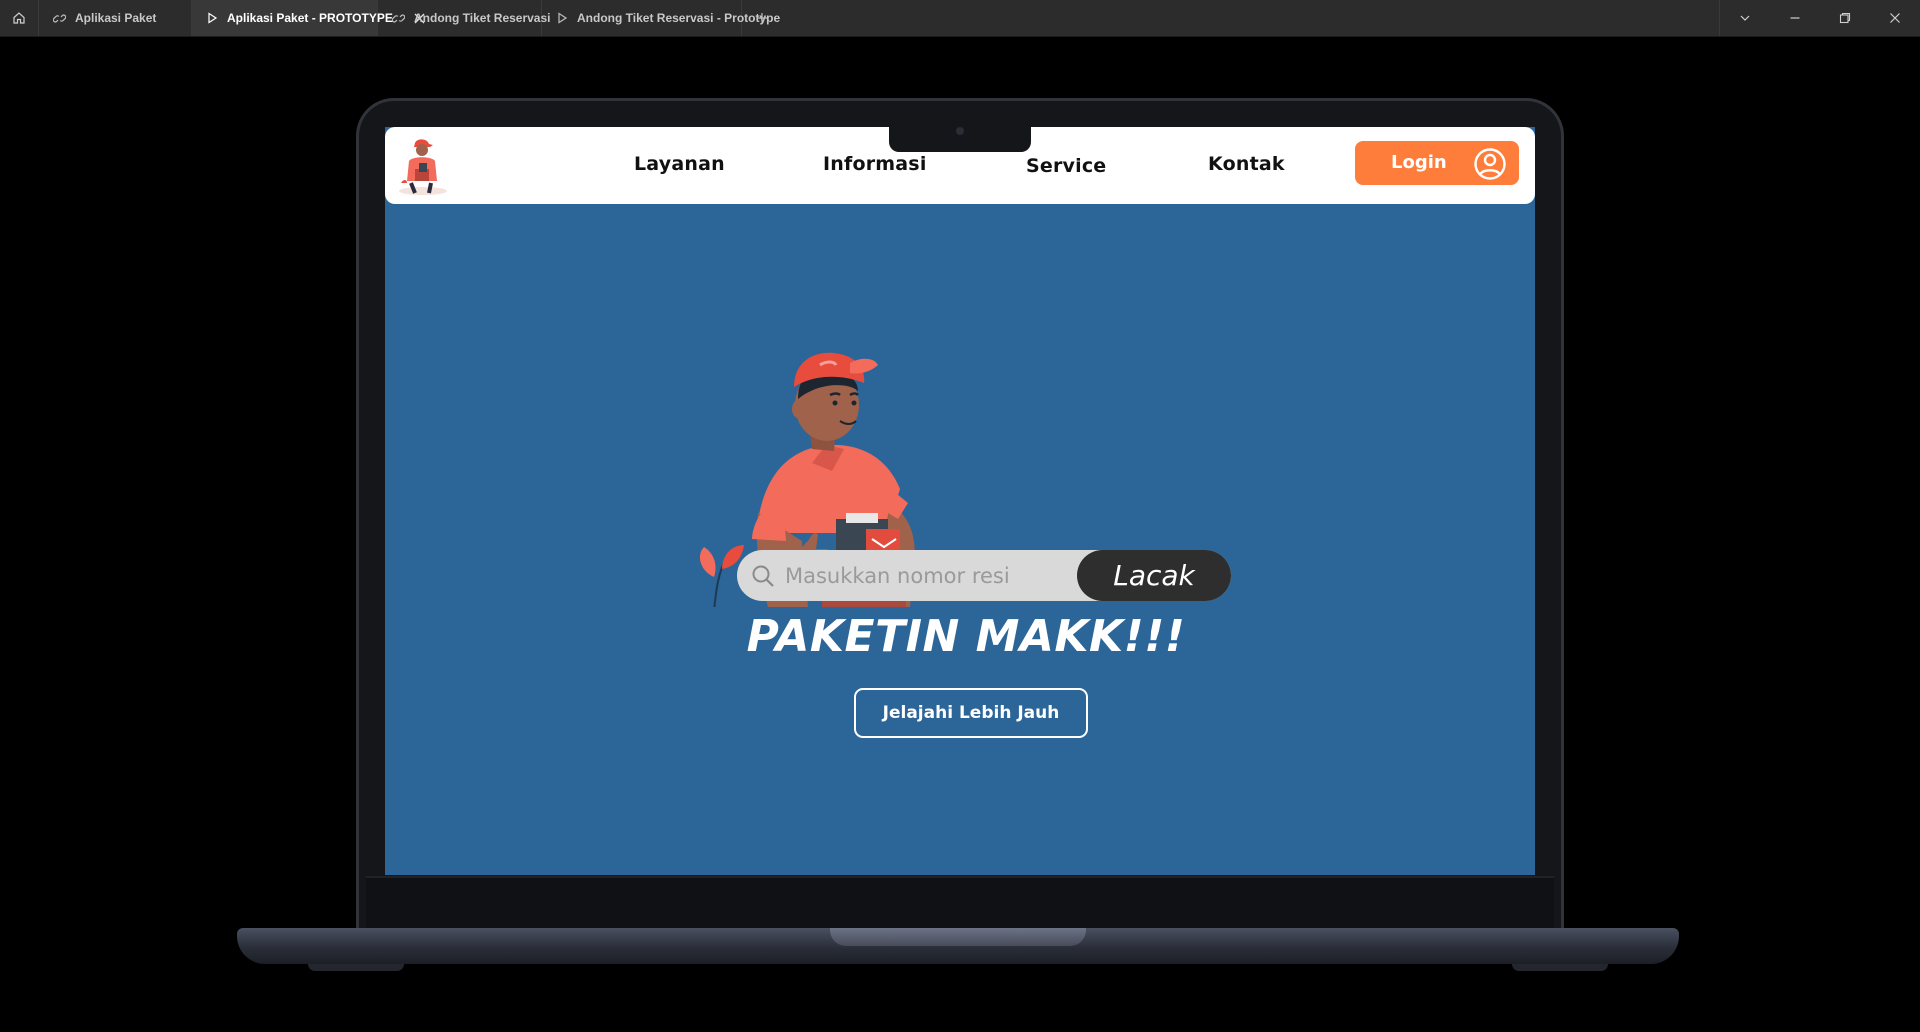  What do you see at coordinates (762, 18) in the screenshot?
I see `plus-icon` at bounding box center [762, 18].